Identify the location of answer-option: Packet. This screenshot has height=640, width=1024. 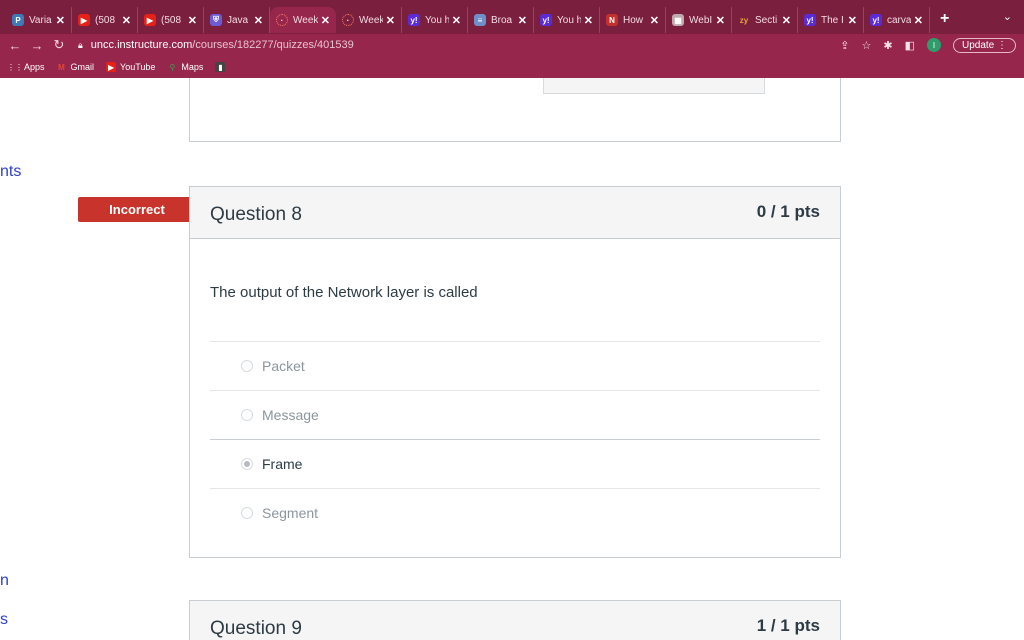
(515, 365).